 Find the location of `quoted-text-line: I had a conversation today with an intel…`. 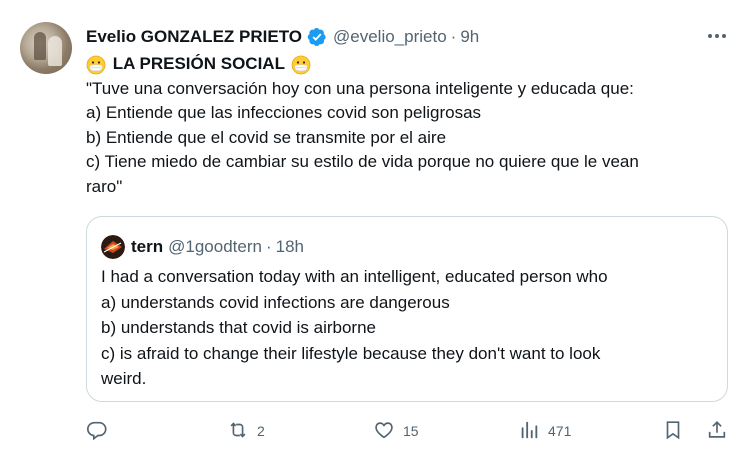

quoted-text-line: I had a conversation today with an intel… is located at coordinates (354, 276).